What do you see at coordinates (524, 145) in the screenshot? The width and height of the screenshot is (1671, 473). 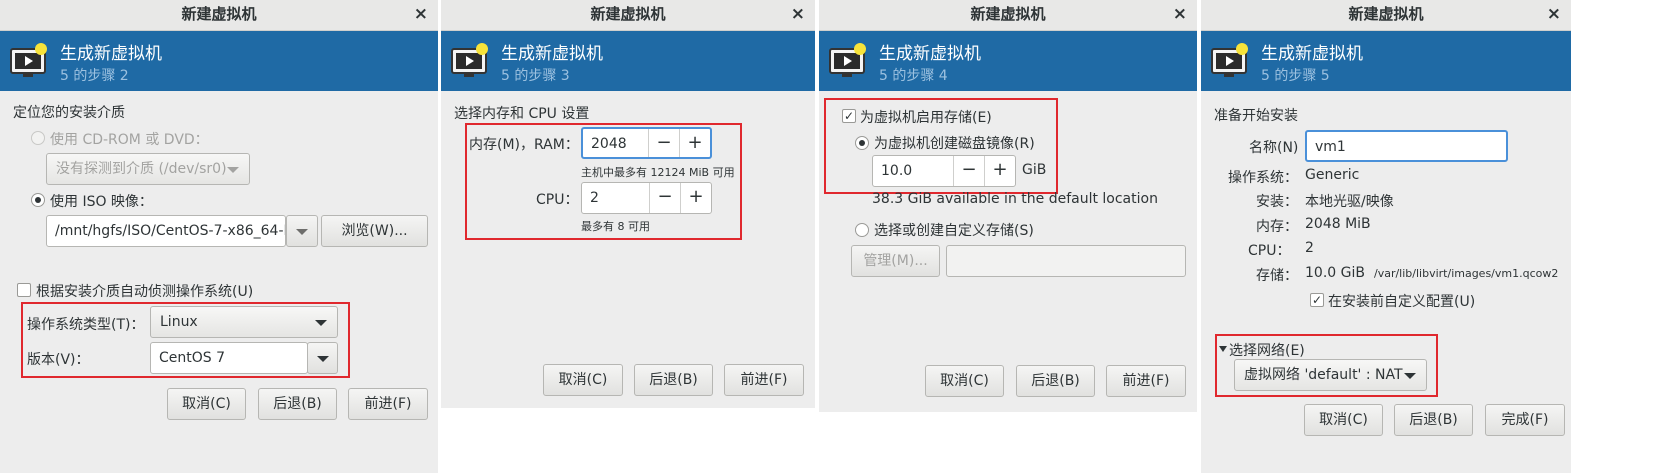 I see `memory-label: 内存(M)，RAM：` at bounding box center [524, 145].